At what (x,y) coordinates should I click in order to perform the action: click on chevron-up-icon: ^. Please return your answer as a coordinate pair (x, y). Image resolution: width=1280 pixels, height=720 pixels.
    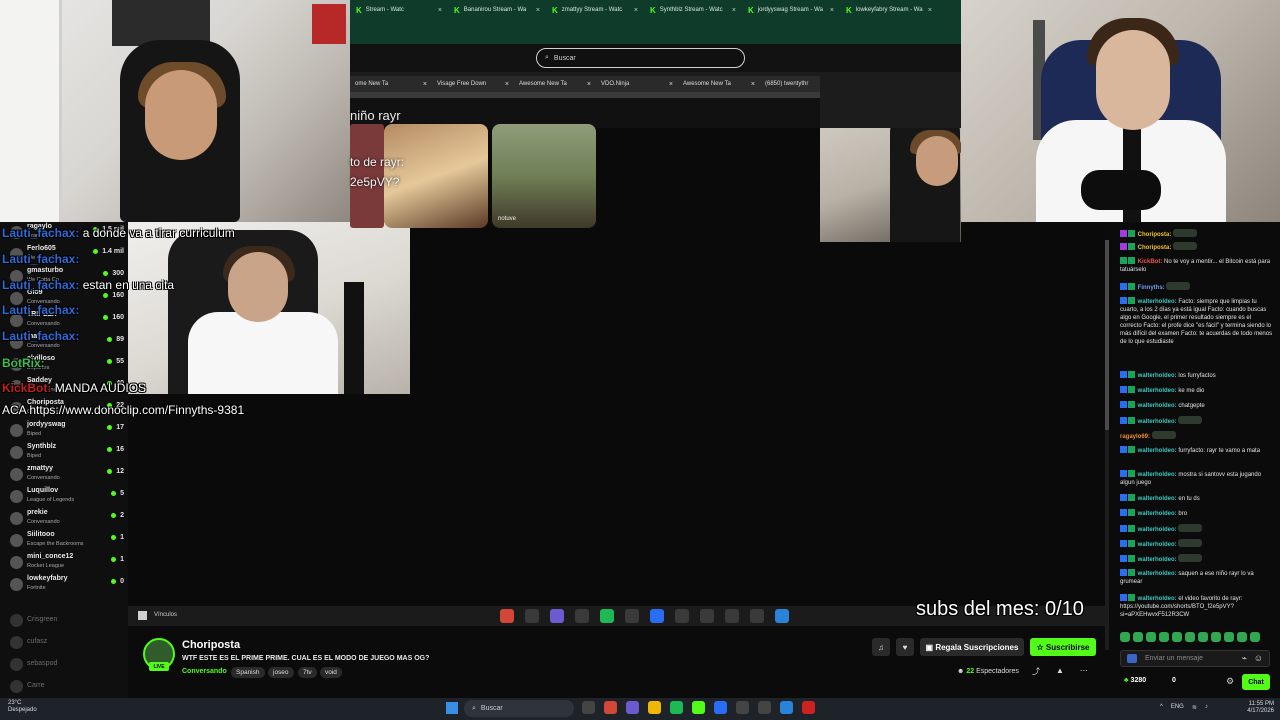
    Looking at the image, I should click on (1161, 707).